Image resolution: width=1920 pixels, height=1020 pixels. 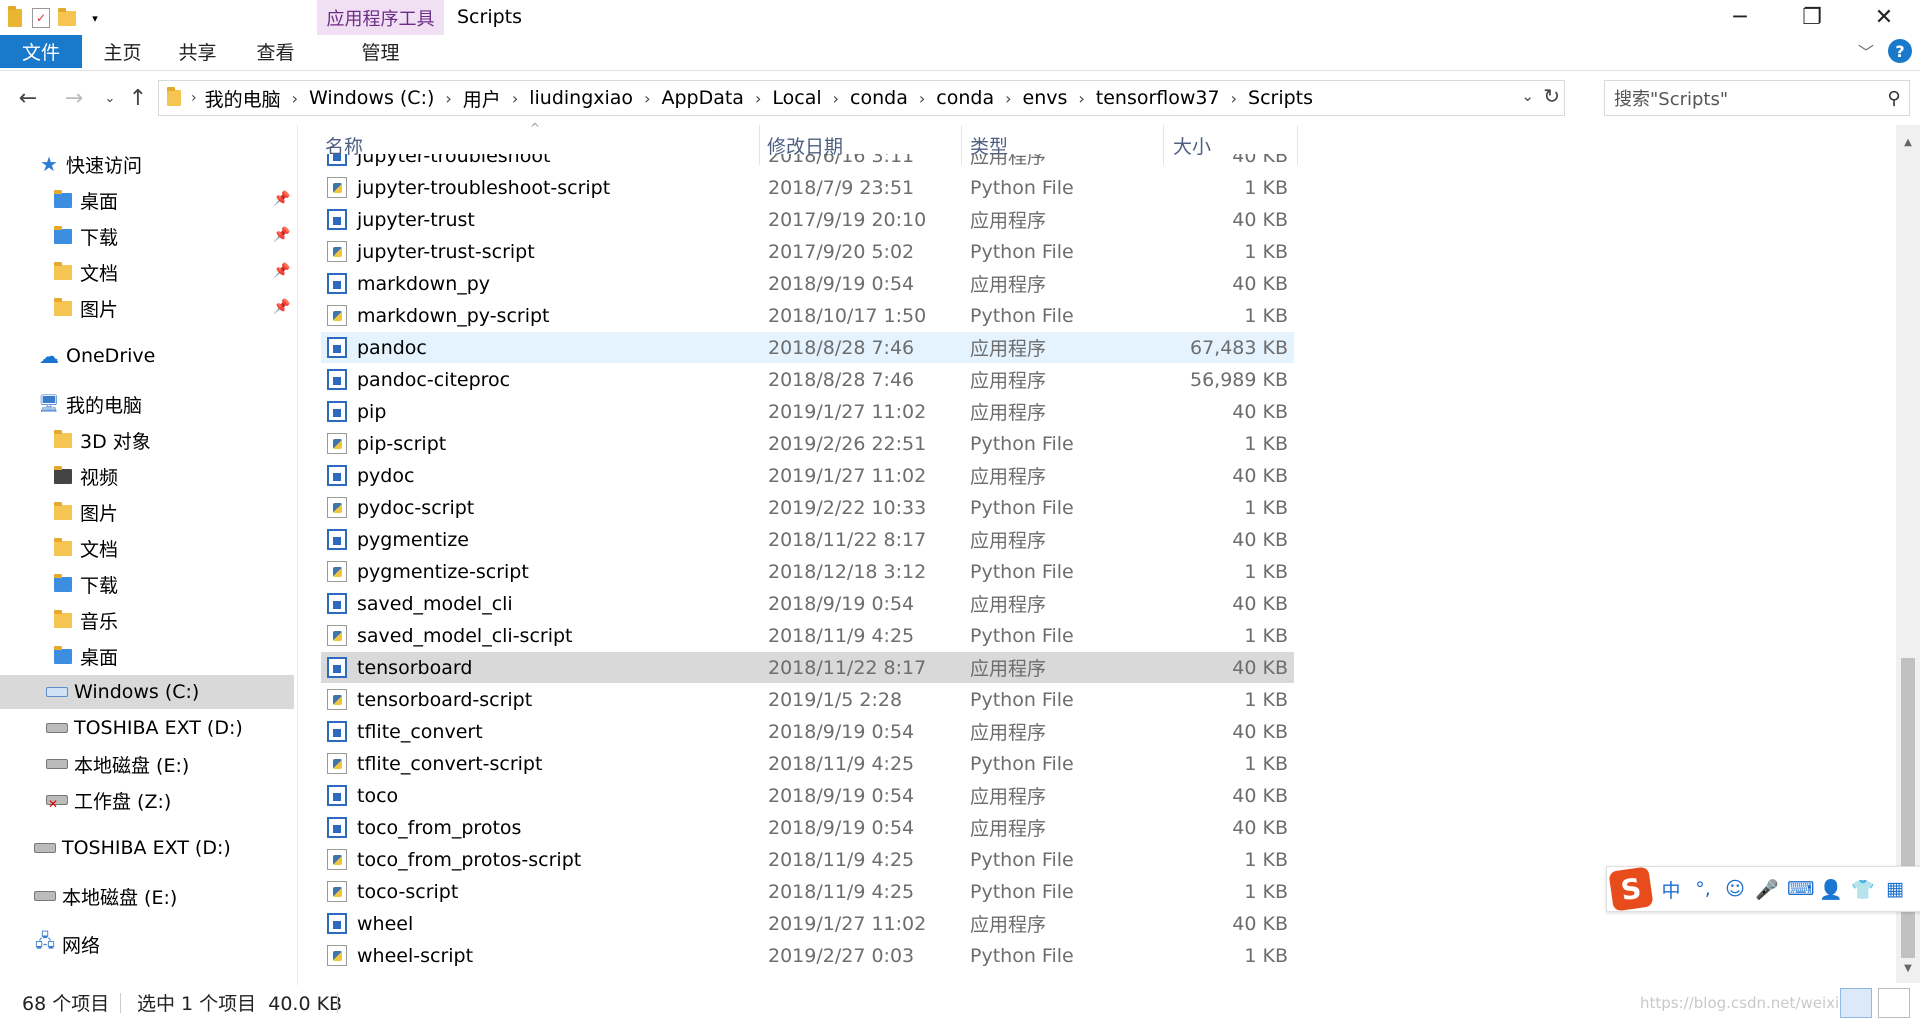 What do you see at coordinates (482, 98) in the screenshot?
I see `breadcrumb-item: 用户` at bounding box center [482, 98].